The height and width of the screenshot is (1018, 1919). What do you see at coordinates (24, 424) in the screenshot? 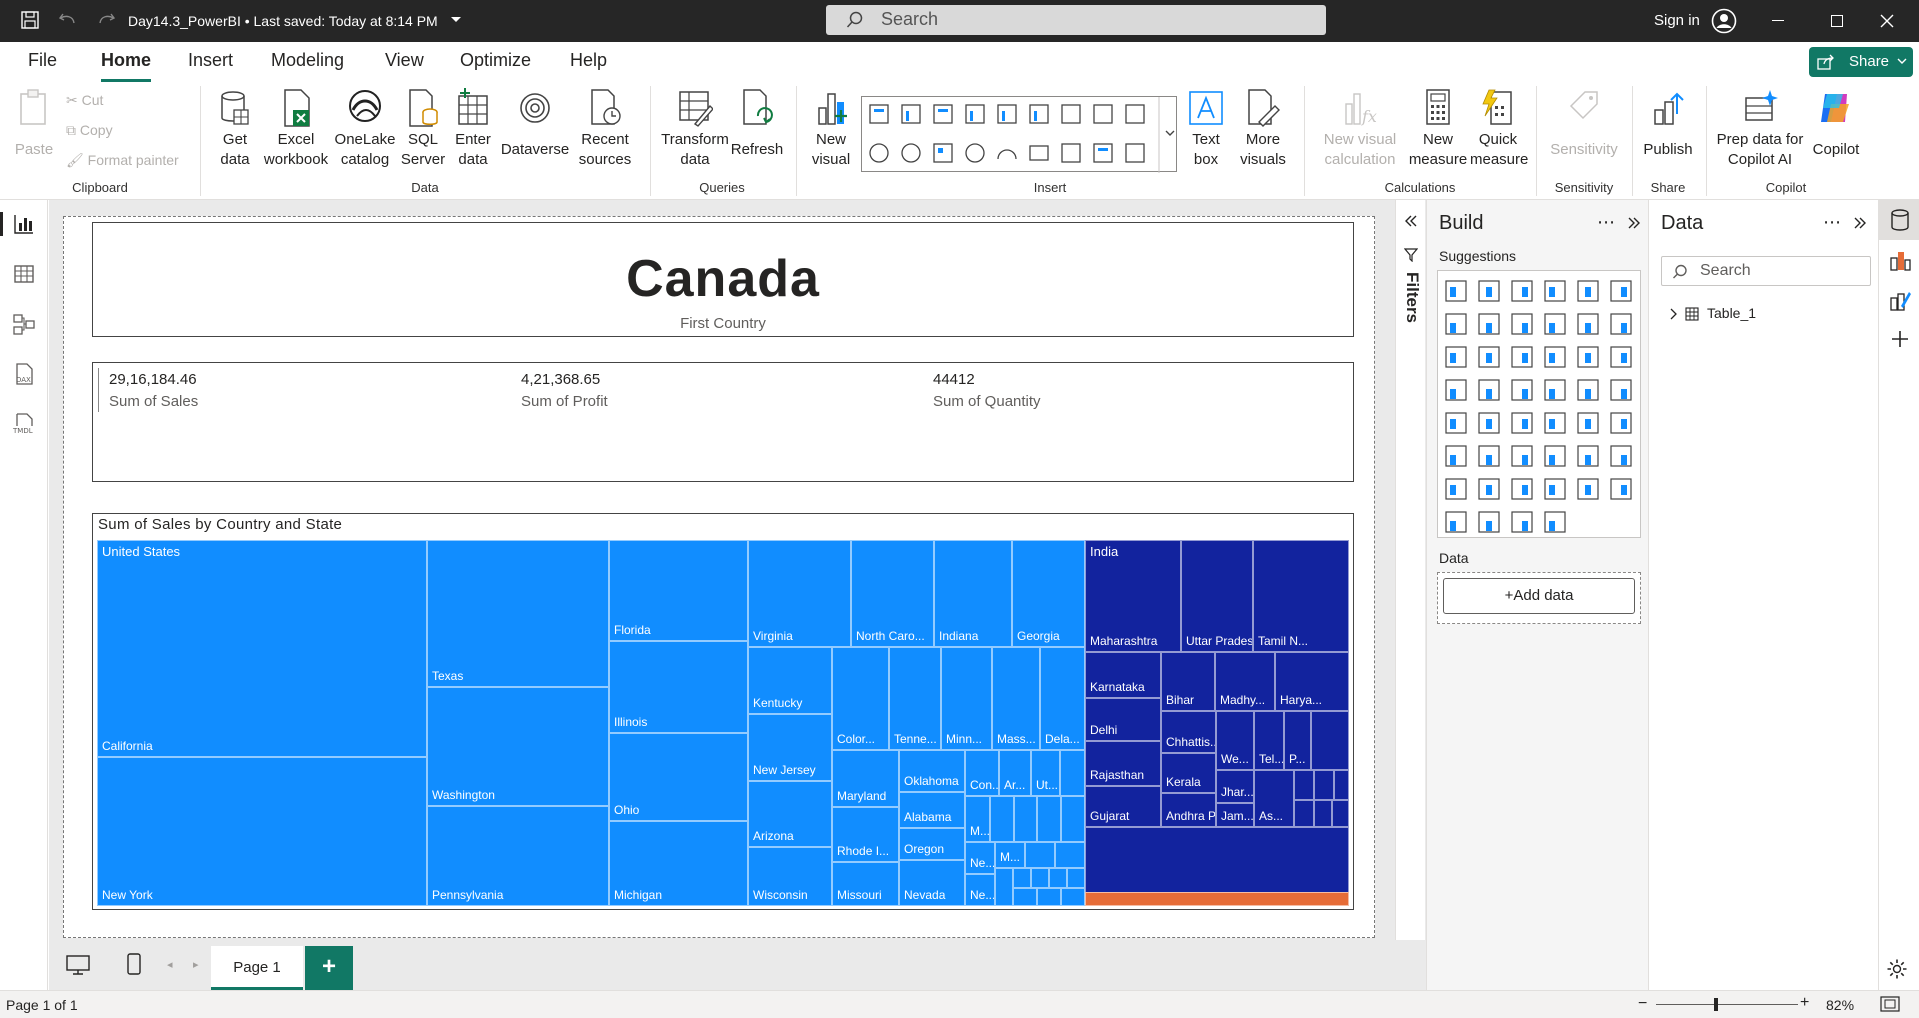
I see `tmdl-view-icon: TMDL` at bounding box center [24, 424].